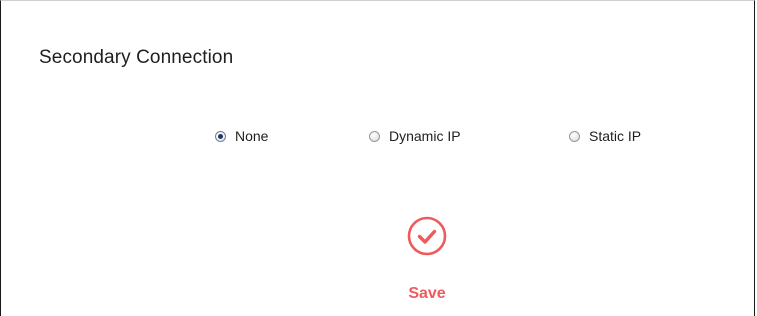 The height and width of the screenshot is (316, 757). Describe the element at coordinates (574, 136) in the screenshot. I see `radio-button-static-ip` at that location.